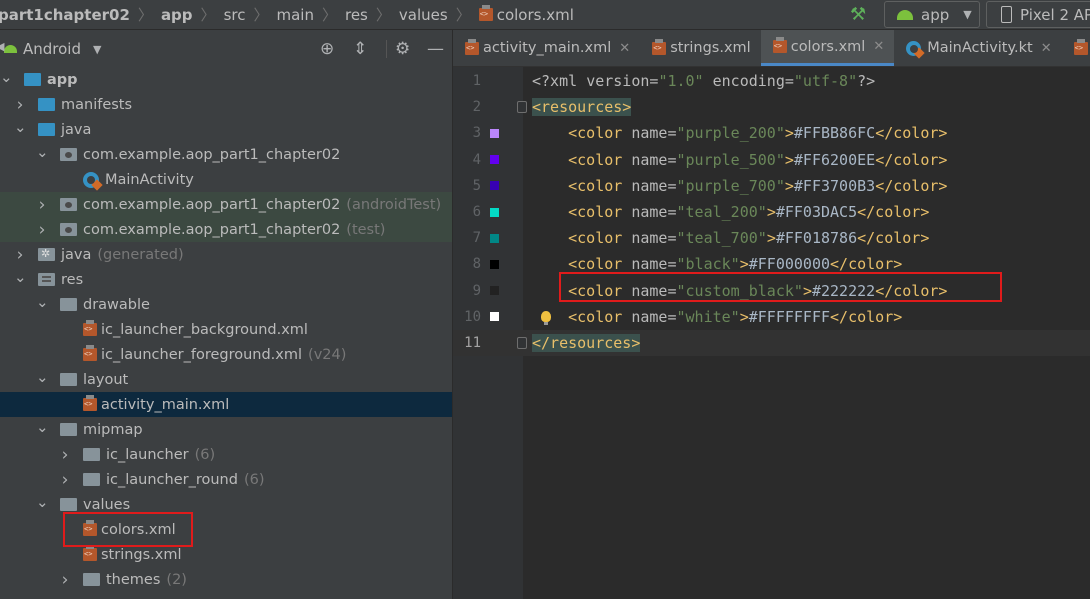 Image resolution: width=1090 pixels, height=599 pixels. Describe the element at coordinates (235, 15) in the screenshot. I see `breadcrumb-item-src: src` at that location.